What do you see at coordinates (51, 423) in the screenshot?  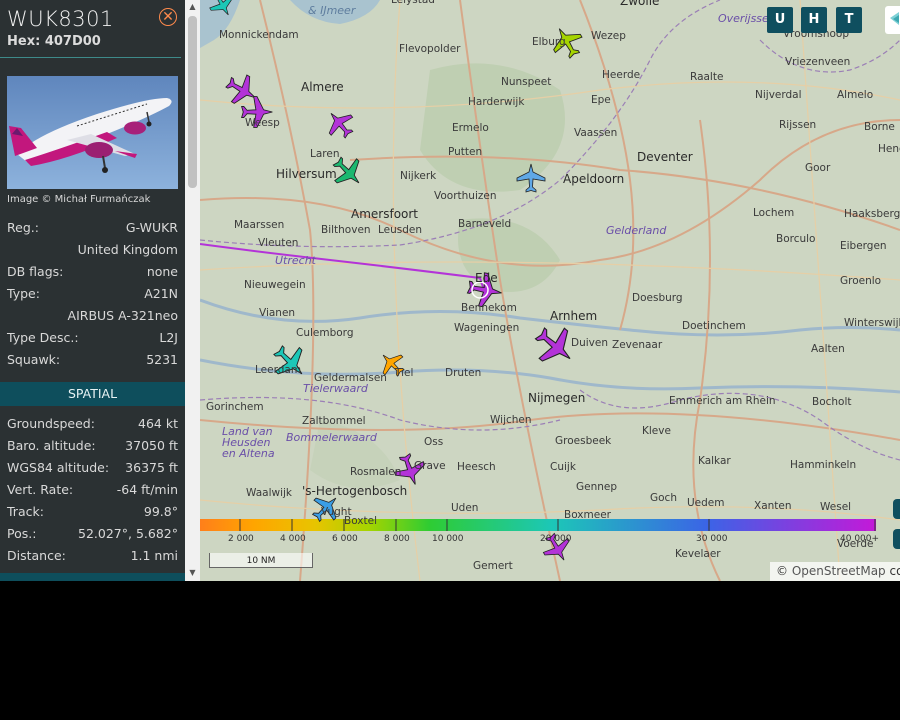 I see `spatial-label: Groundspeed:` at bounding box center [51, 423].